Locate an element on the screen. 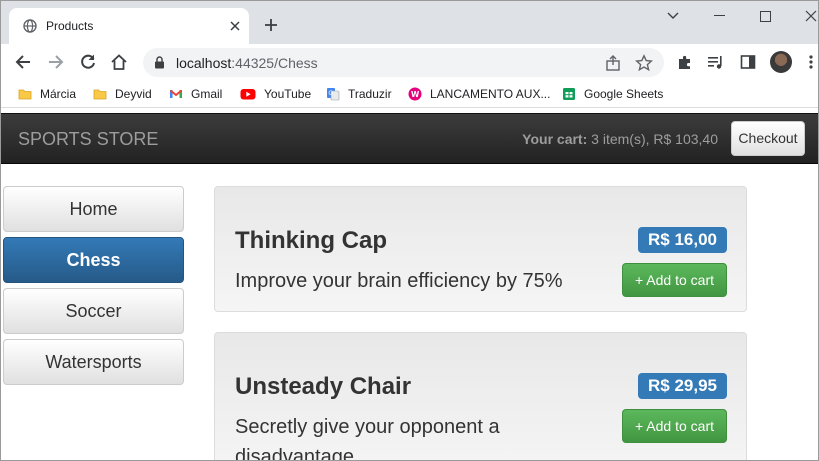 The height and width of the screenshot is (461, 819). price-badge: R$ 16,00 is located at coordinates (682, 240).